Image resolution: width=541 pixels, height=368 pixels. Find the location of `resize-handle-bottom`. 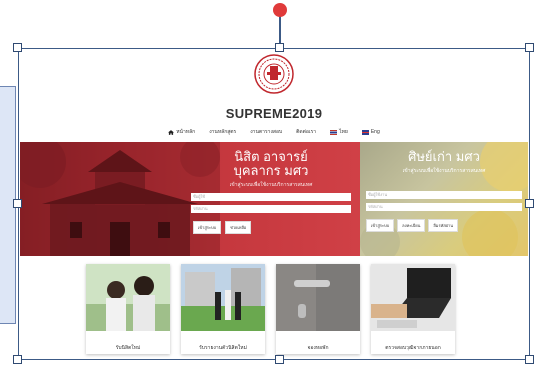

resize-handle-bottom is located at coordinates (279, 359).